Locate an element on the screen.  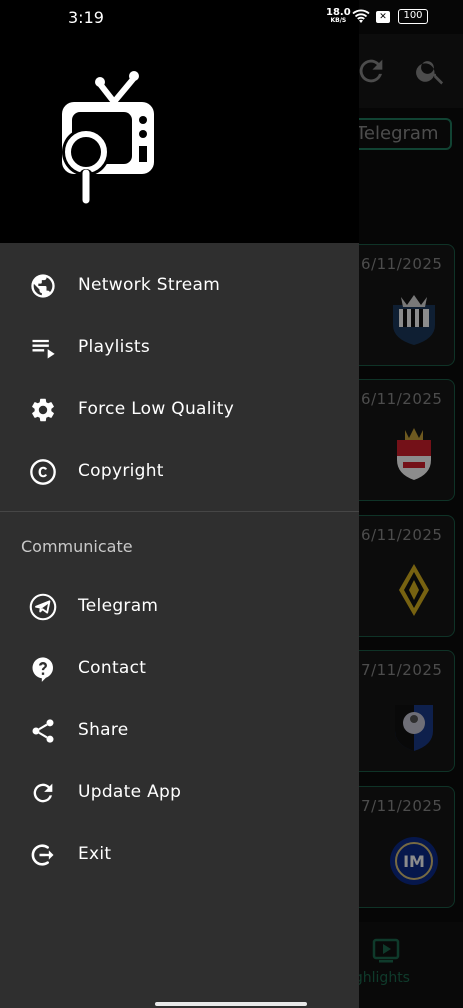
copyright-icon is located at coordinates (43, 472).